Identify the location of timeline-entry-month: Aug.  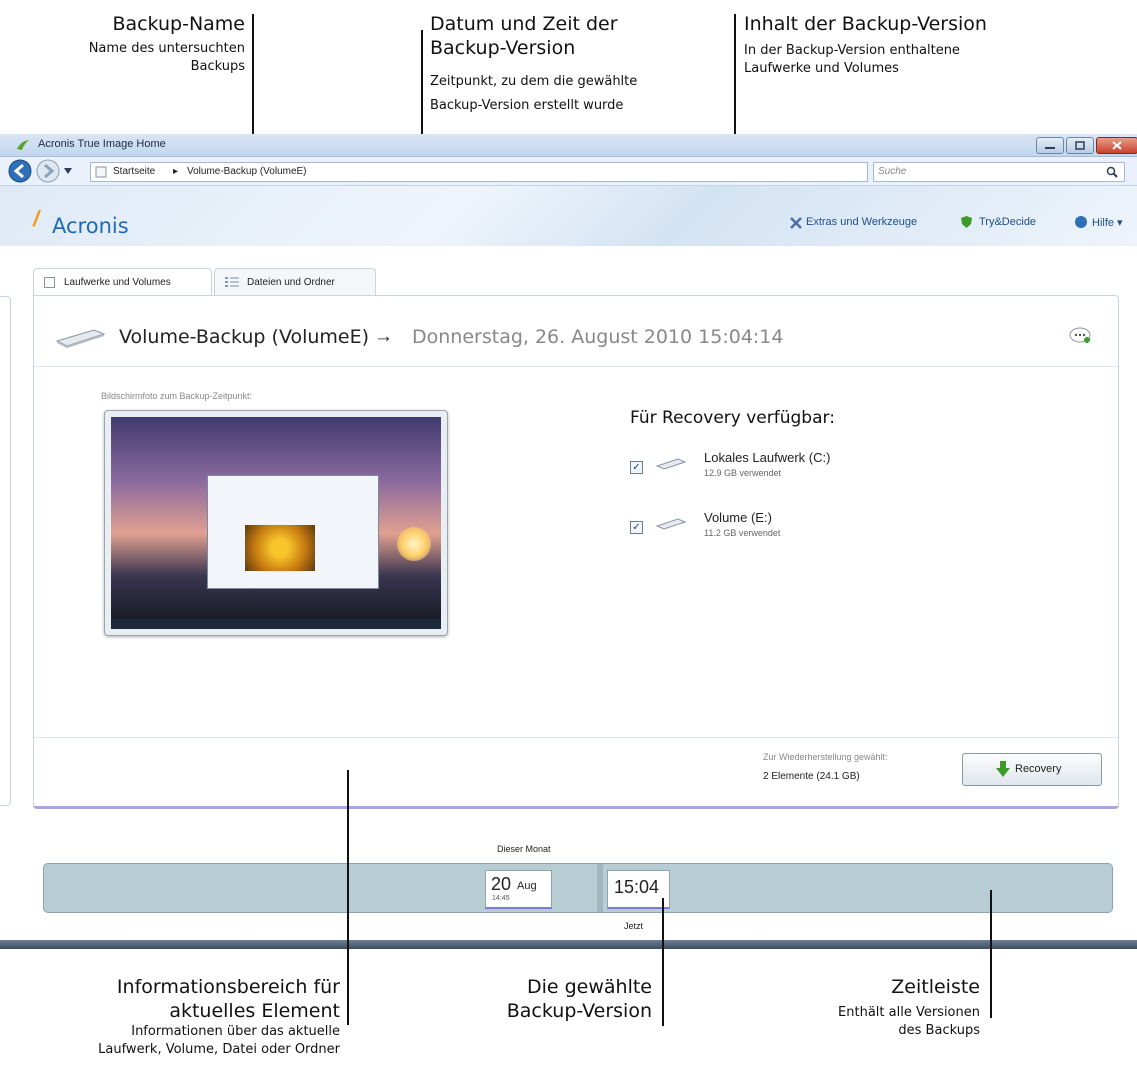
(527, 886).